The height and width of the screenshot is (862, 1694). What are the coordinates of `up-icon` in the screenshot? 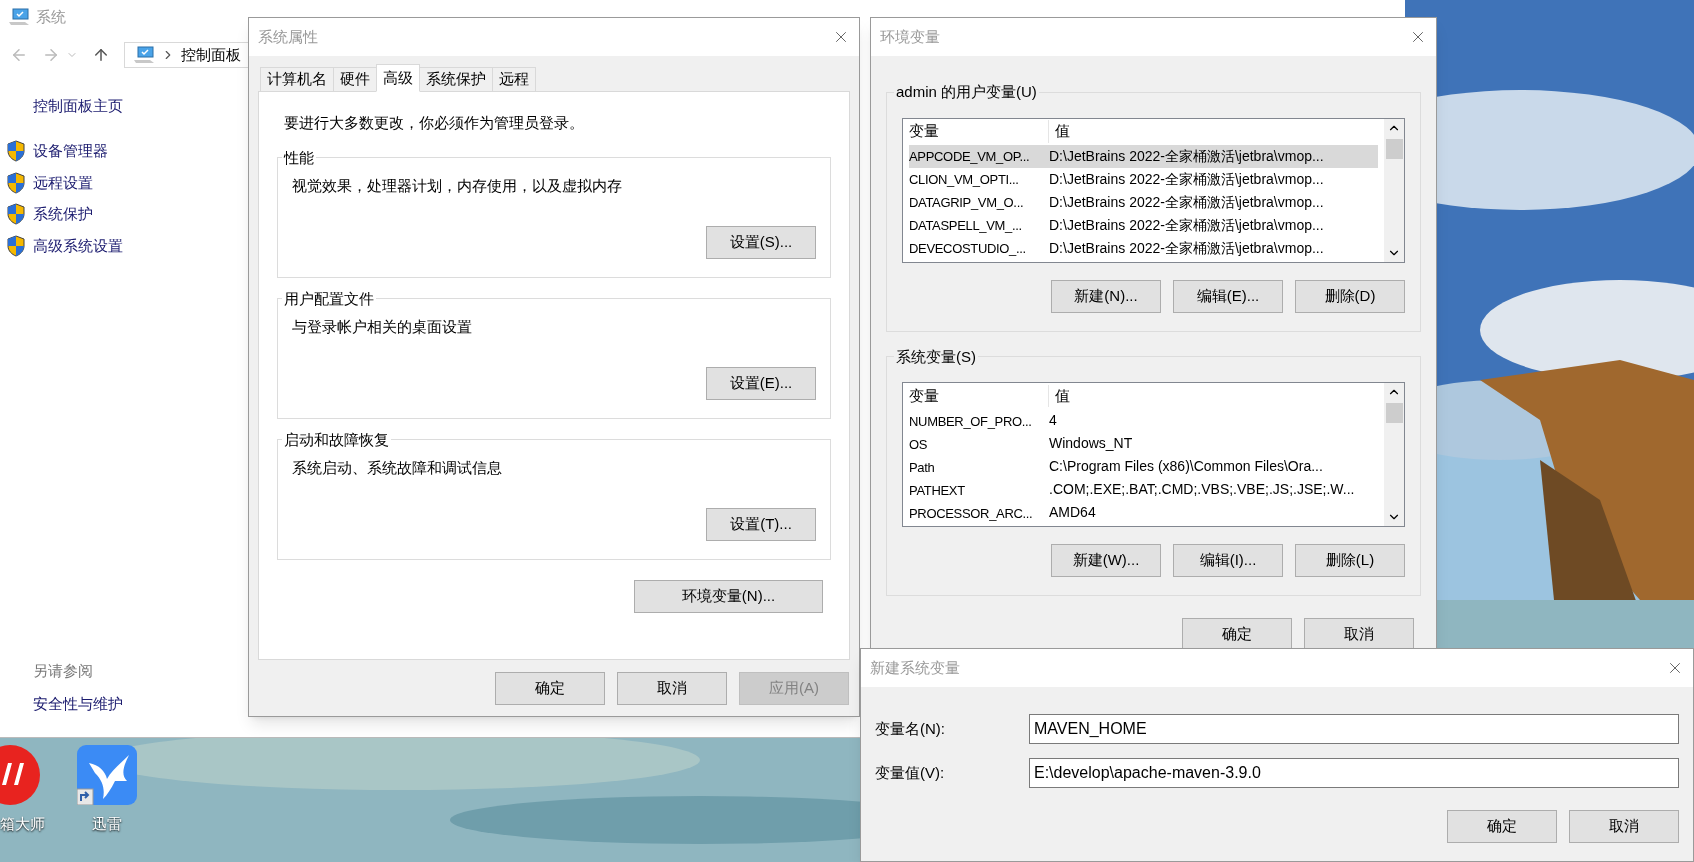 It's located at (101, 55).